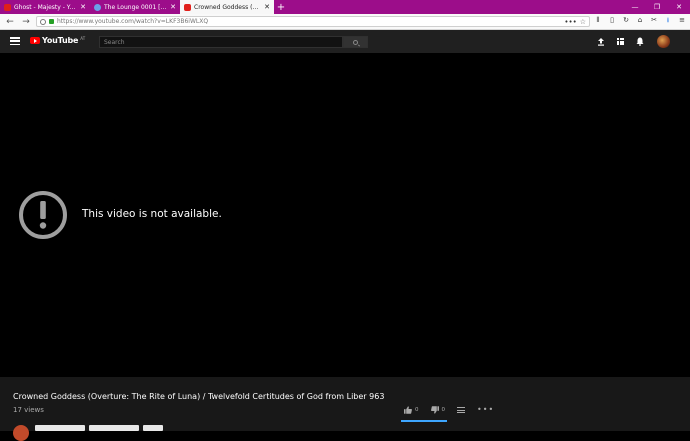  Describe the element at coordinates (10, 22) in the screenshot. I see `back-button: ←` at that location.